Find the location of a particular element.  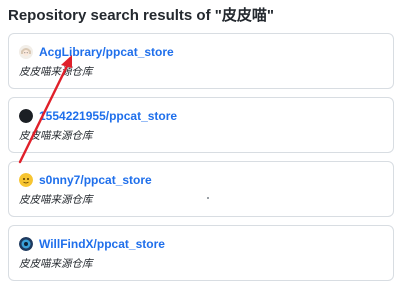

repo-row: WillFindX/ppcat_store is located at coordinates (201, 244).